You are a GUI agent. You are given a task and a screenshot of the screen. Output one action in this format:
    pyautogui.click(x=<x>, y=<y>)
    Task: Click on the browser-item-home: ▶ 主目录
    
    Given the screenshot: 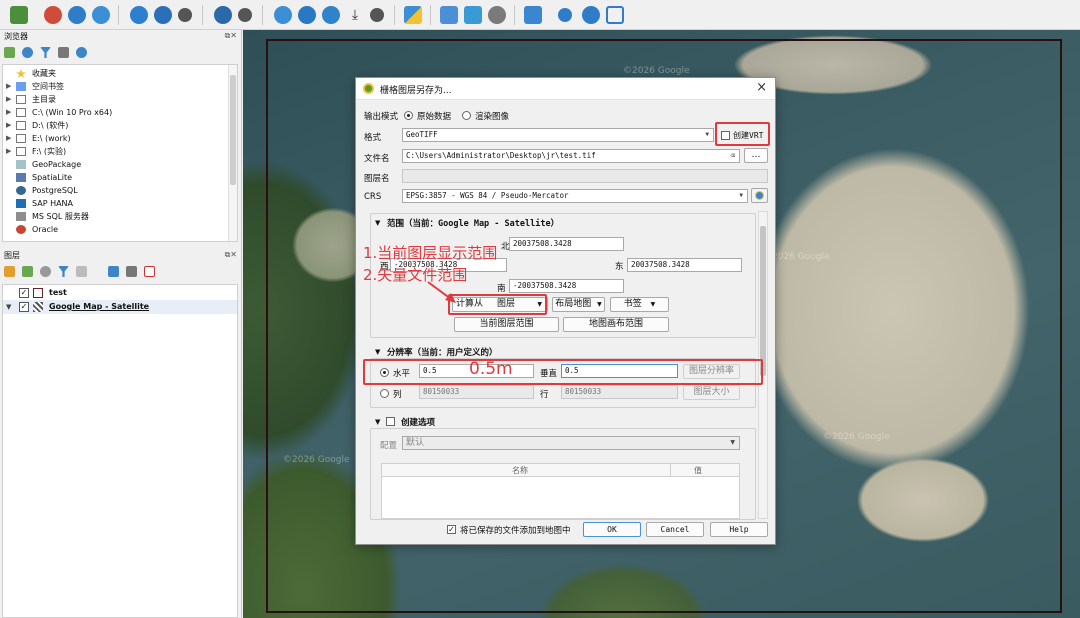 What is the action you would take?
    pyautogui.click(x=116, y=99)
    